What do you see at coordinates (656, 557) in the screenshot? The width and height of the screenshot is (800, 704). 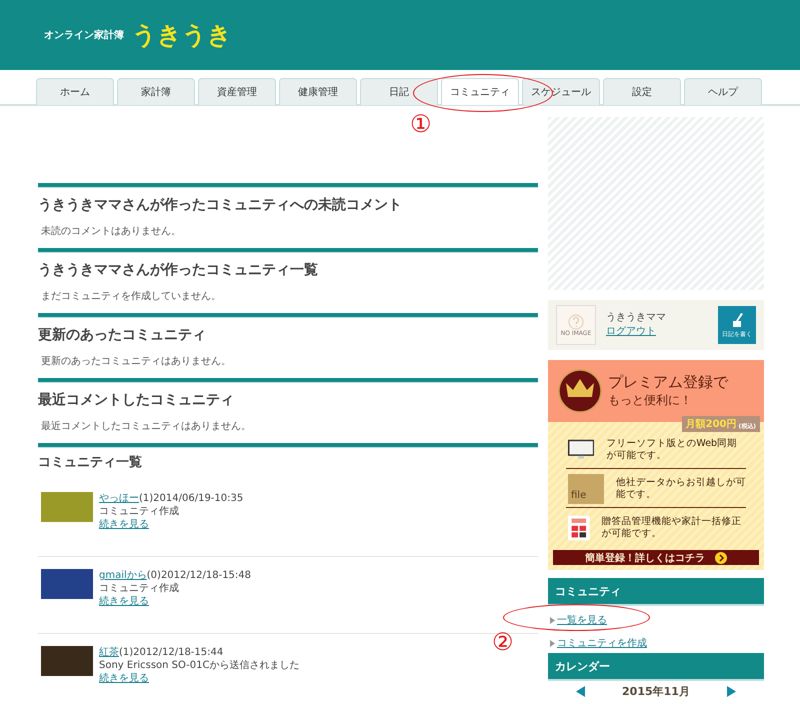 I see `signup-button: 簡単登録！詳しくはコチラ` at bounding box center [656, 557].